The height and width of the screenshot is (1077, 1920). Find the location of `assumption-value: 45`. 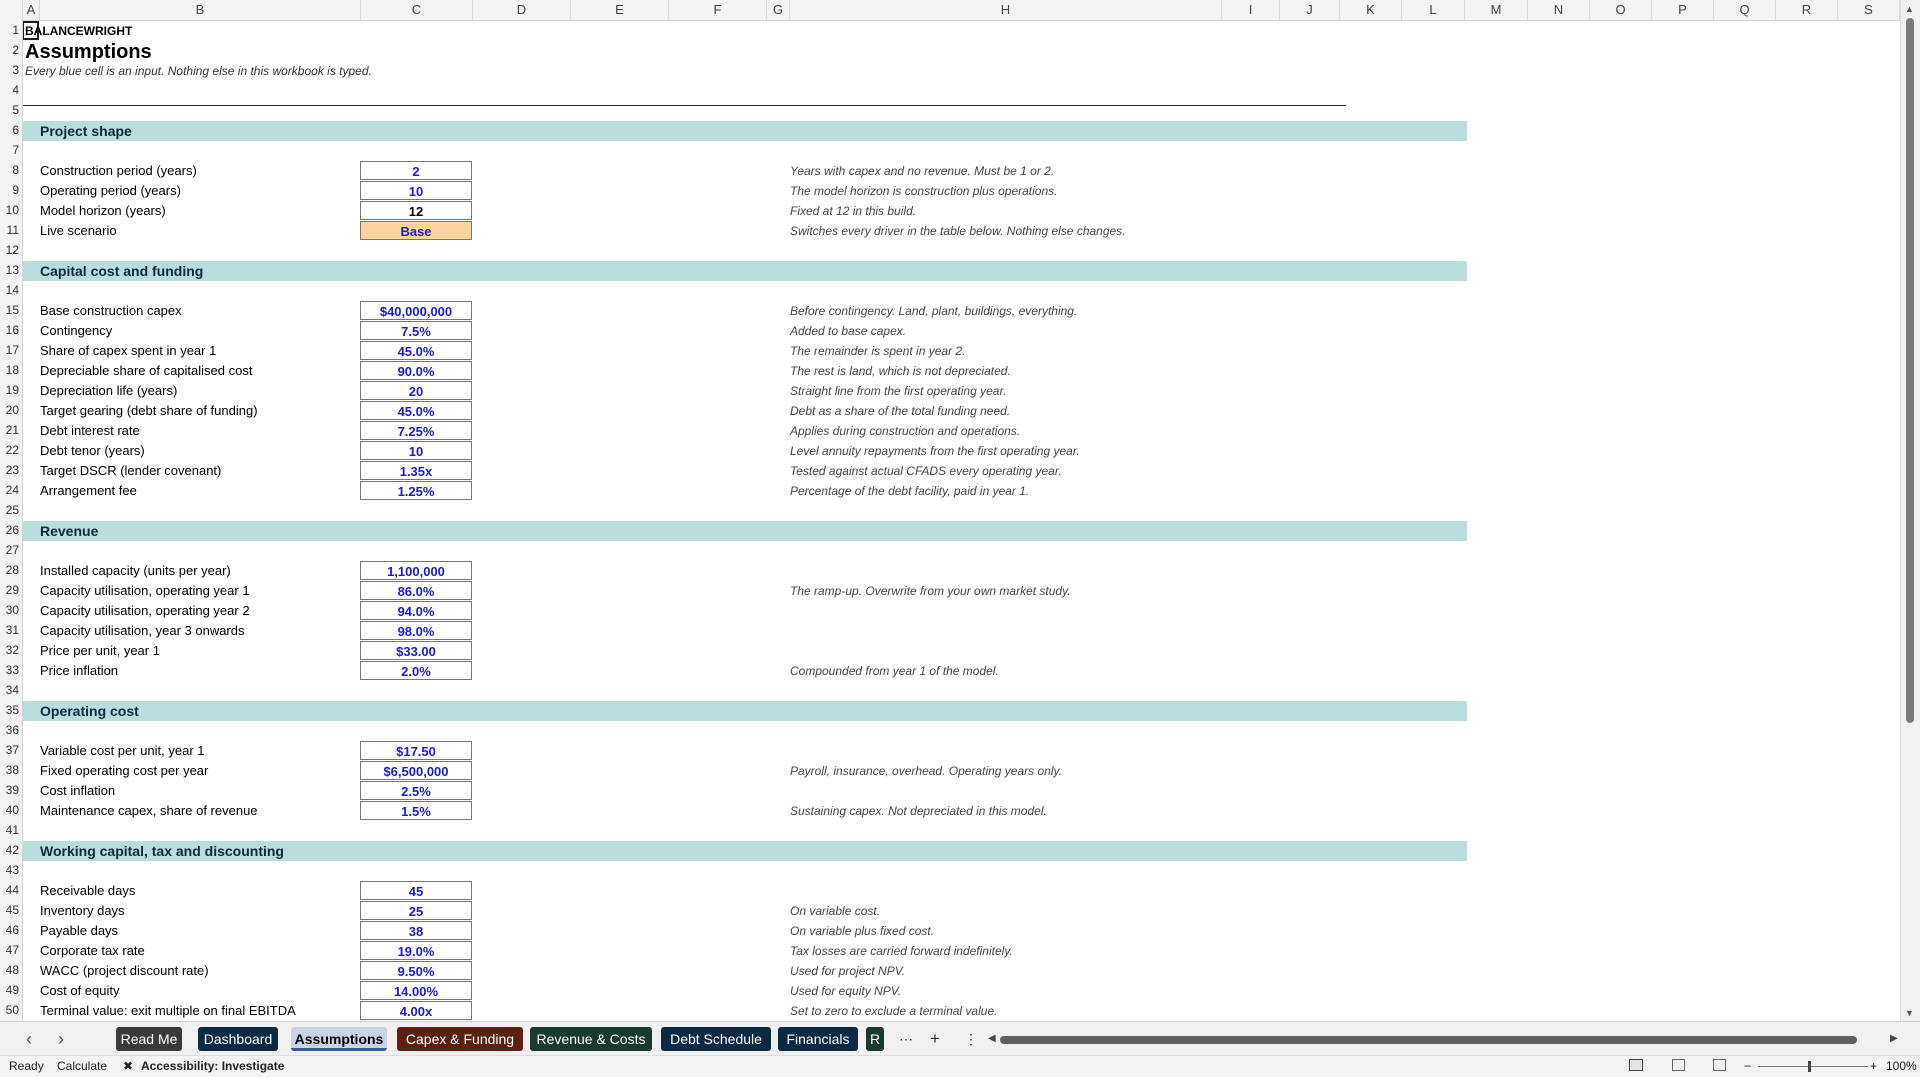

assumption-value: 45 is located at coordinates (416, 890).